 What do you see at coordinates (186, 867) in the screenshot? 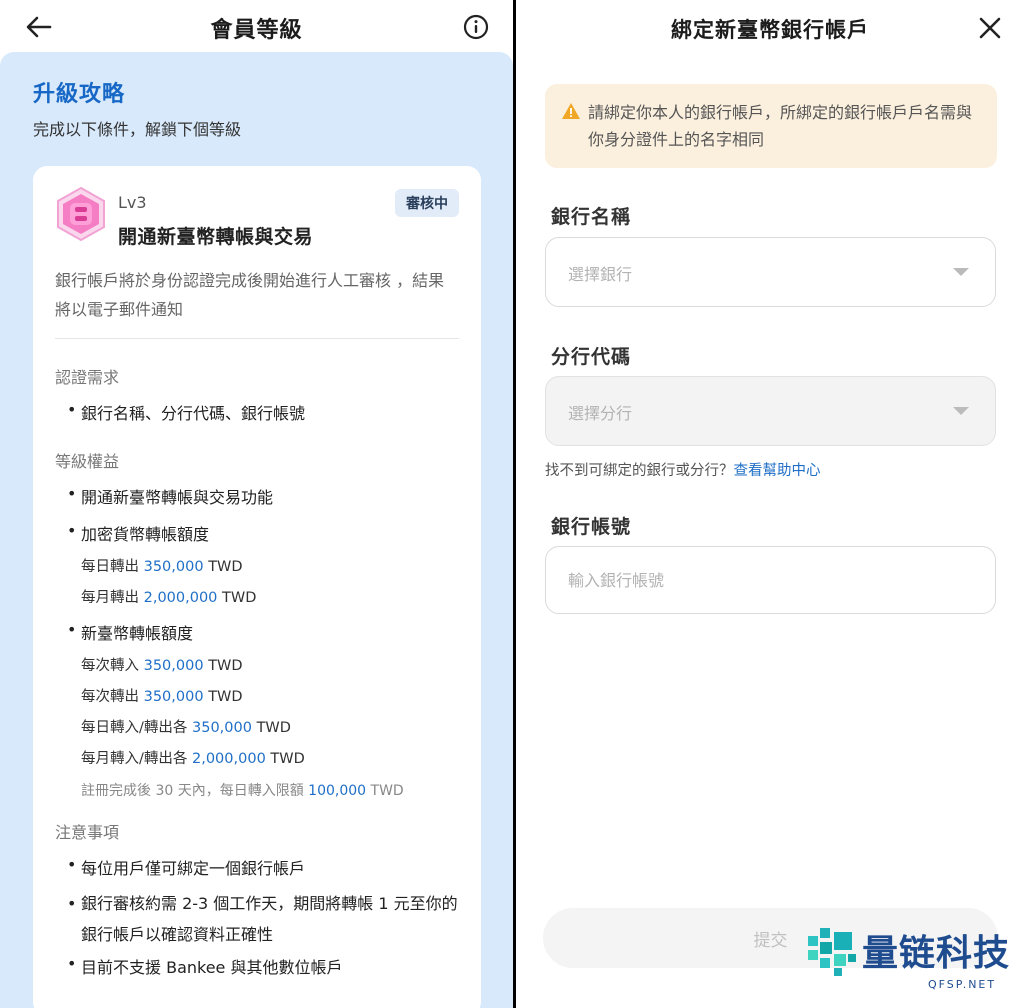
I see `note-item: 每位用戶僅可綁定一個銀行帳戶` at bounding box center [186, 867].